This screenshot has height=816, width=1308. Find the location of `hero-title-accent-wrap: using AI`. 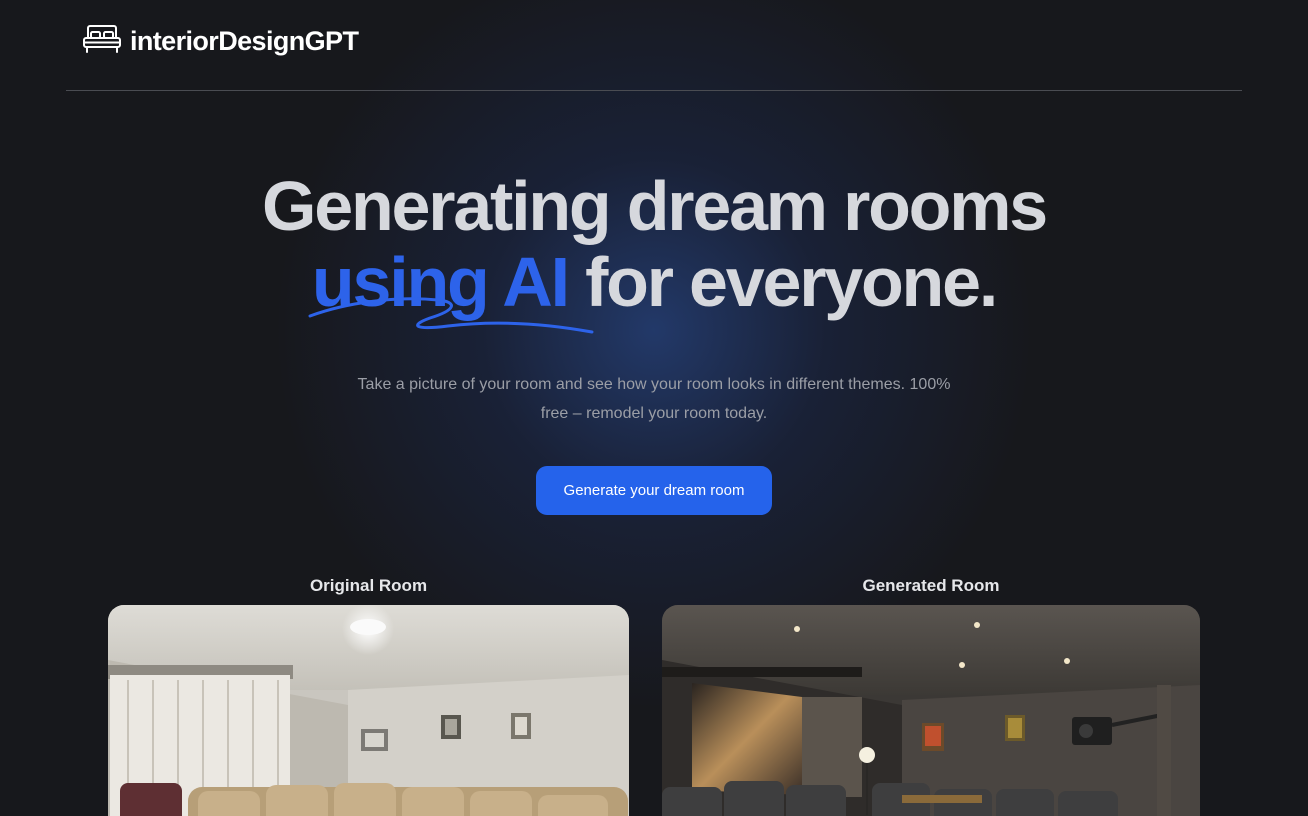

hero-title-accent-wrap: using AI is located at coordinates (451, 289).